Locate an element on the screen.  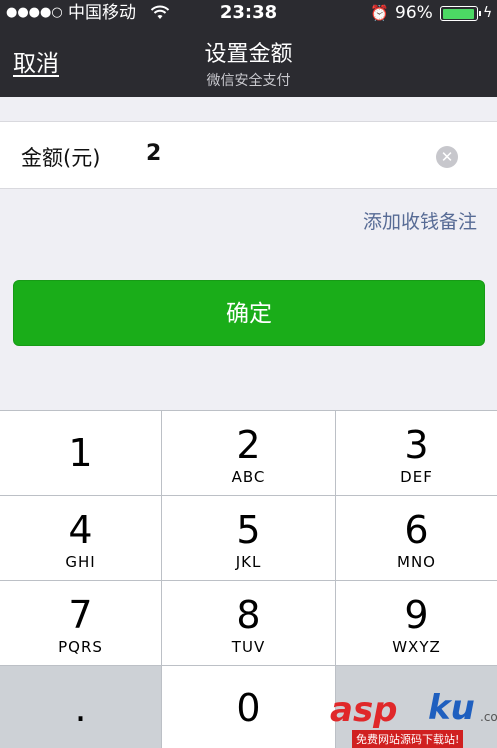
key-letters: GHI is located at coordinates (80, 562).